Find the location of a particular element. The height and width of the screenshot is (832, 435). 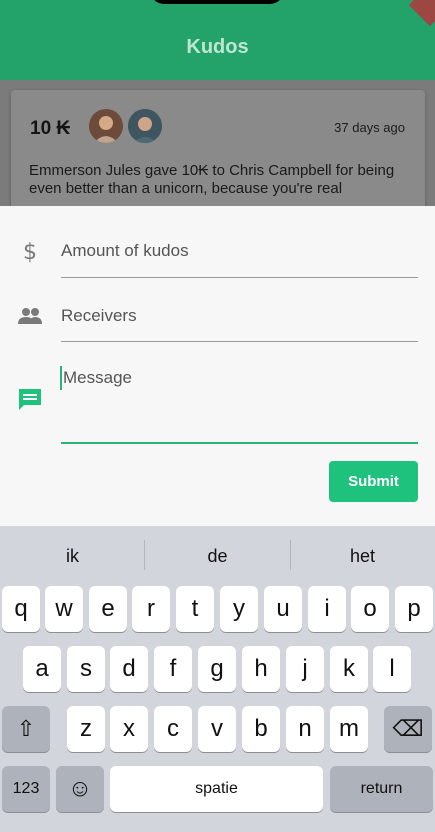

dollar-icon: $ is located at coordinates (30, 251).